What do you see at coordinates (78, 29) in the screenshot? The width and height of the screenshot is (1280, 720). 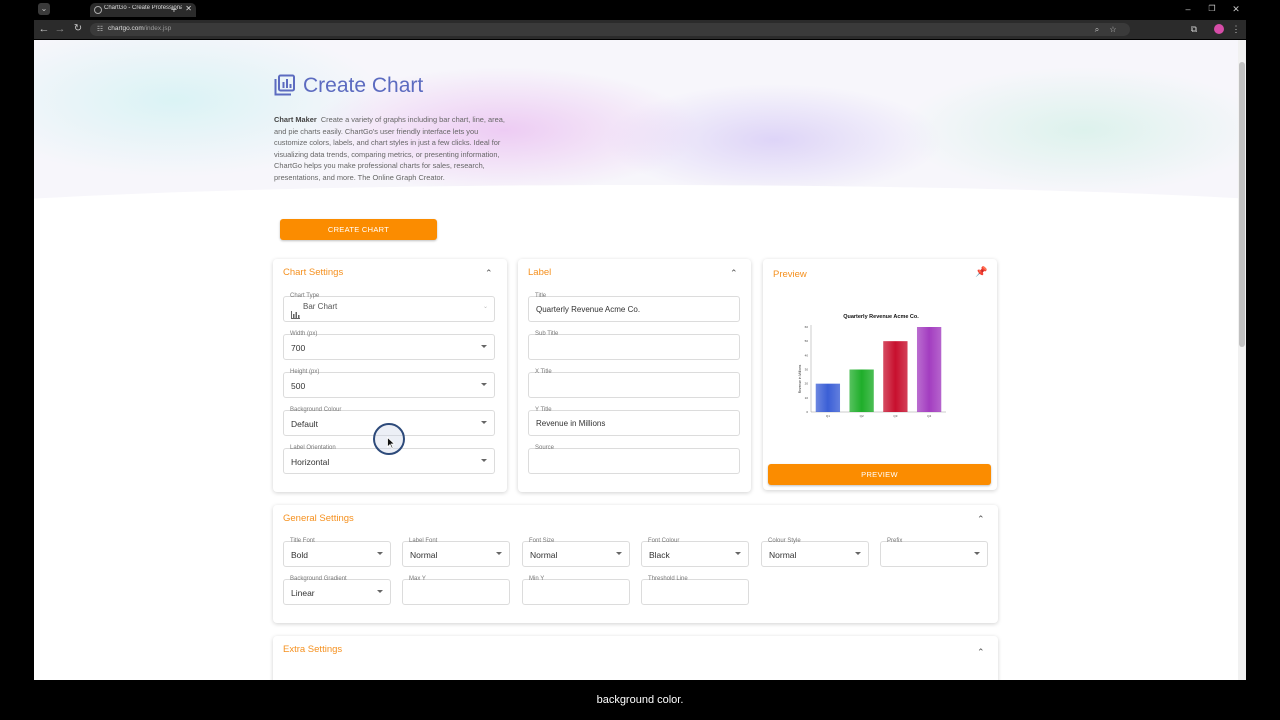 I see `reload-icon: ↻` at bounding box center [78, 29].